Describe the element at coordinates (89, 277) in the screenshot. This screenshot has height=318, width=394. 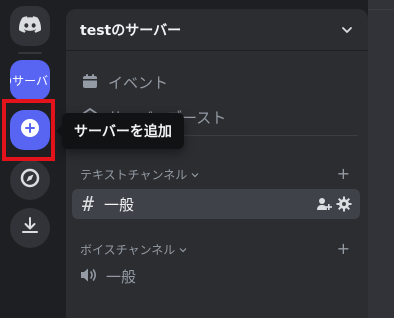
I see `speaker-icon` at that location.